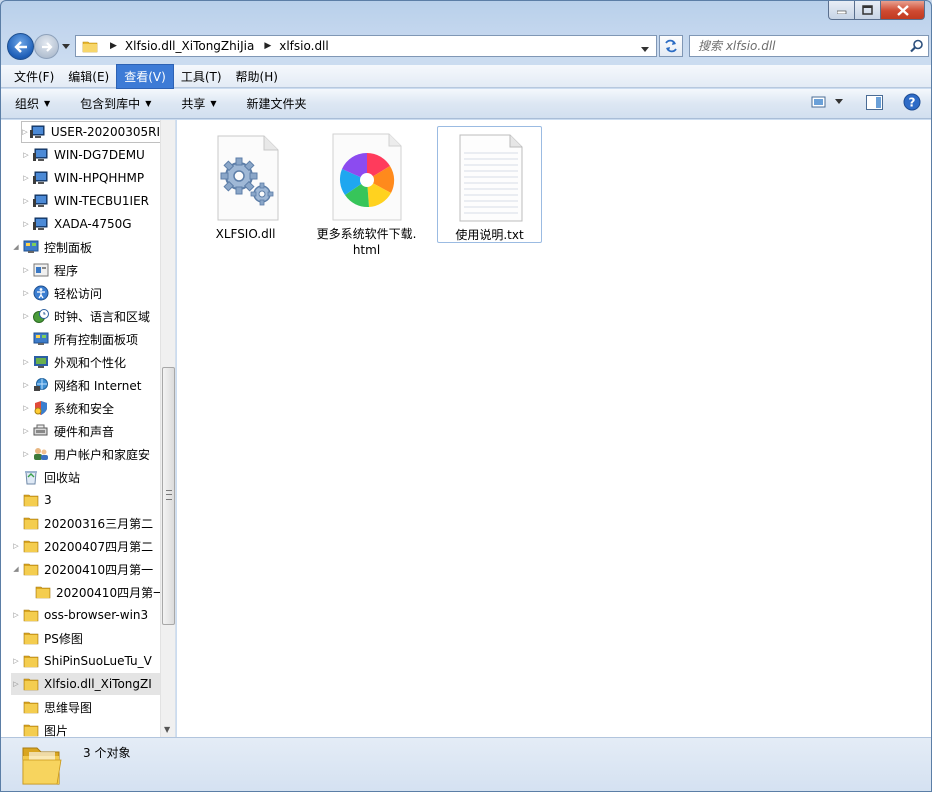 The width and height of the screenshot is (932, 792). I want to click on nav-item: 20200316三月第二, so click(86, 523).